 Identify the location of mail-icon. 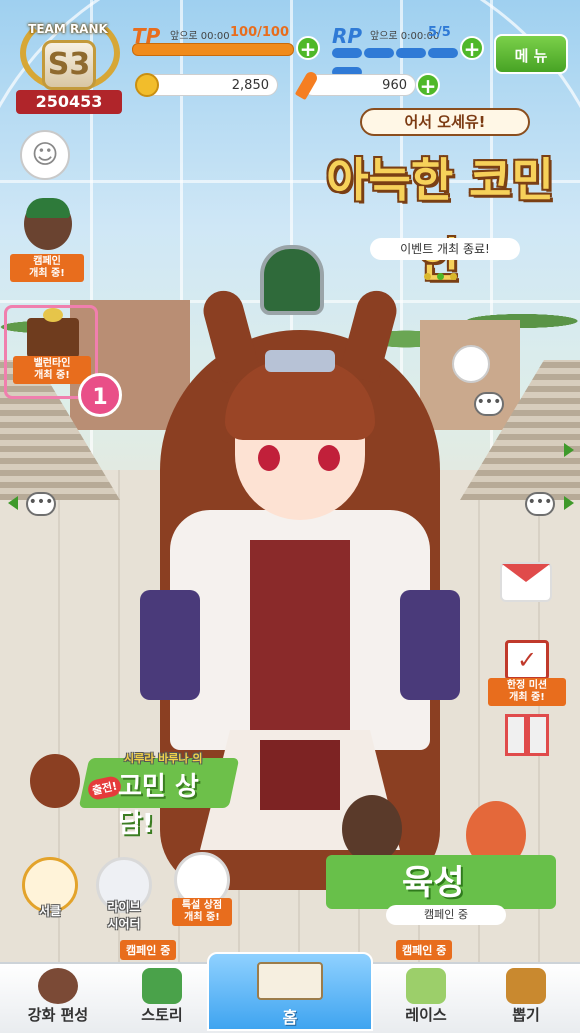
(526, 582).